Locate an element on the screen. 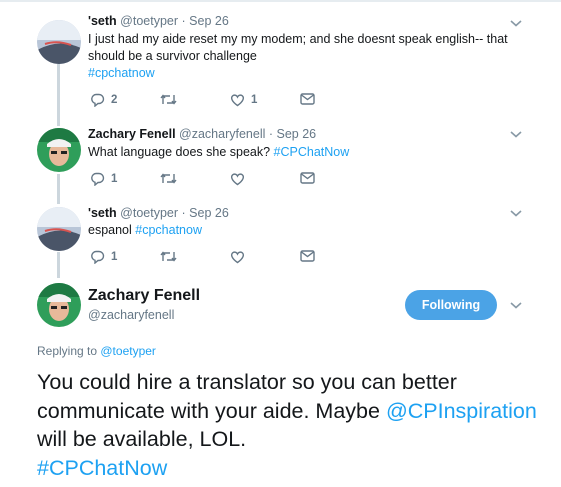 The image size is (561, 487). reply-count: 2 is located at coordinates (114, 100).